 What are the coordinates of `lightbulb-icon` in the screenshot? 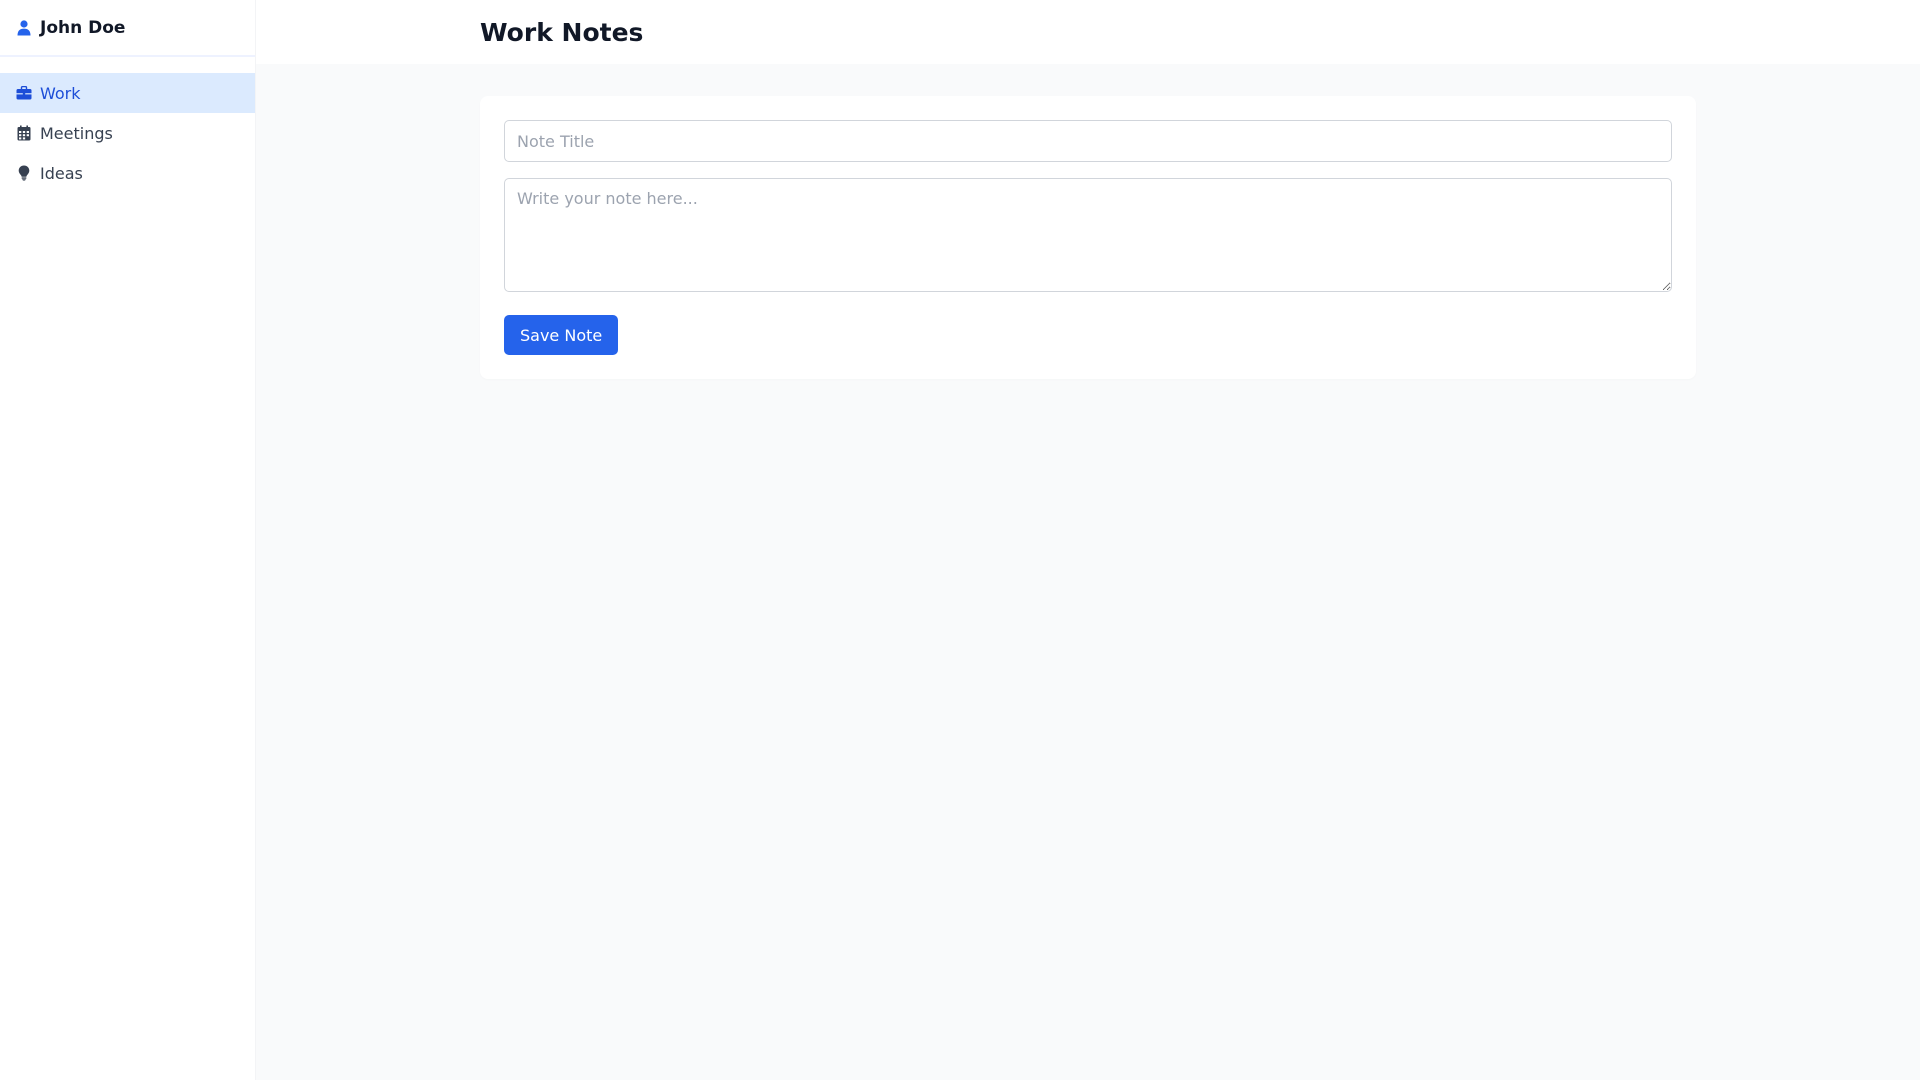 It's located at (24, 173).